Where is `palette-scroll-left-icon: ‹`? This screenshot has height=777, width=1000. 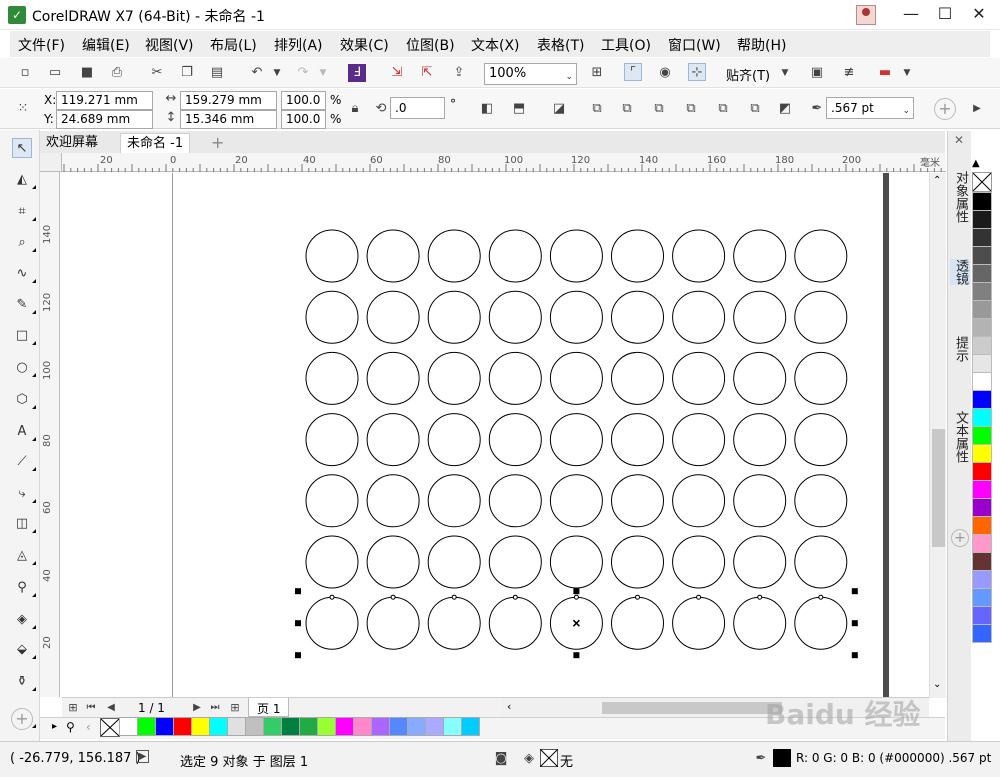 palette-scroll-left-icon: ‹ is located at coordinates (88, 727).